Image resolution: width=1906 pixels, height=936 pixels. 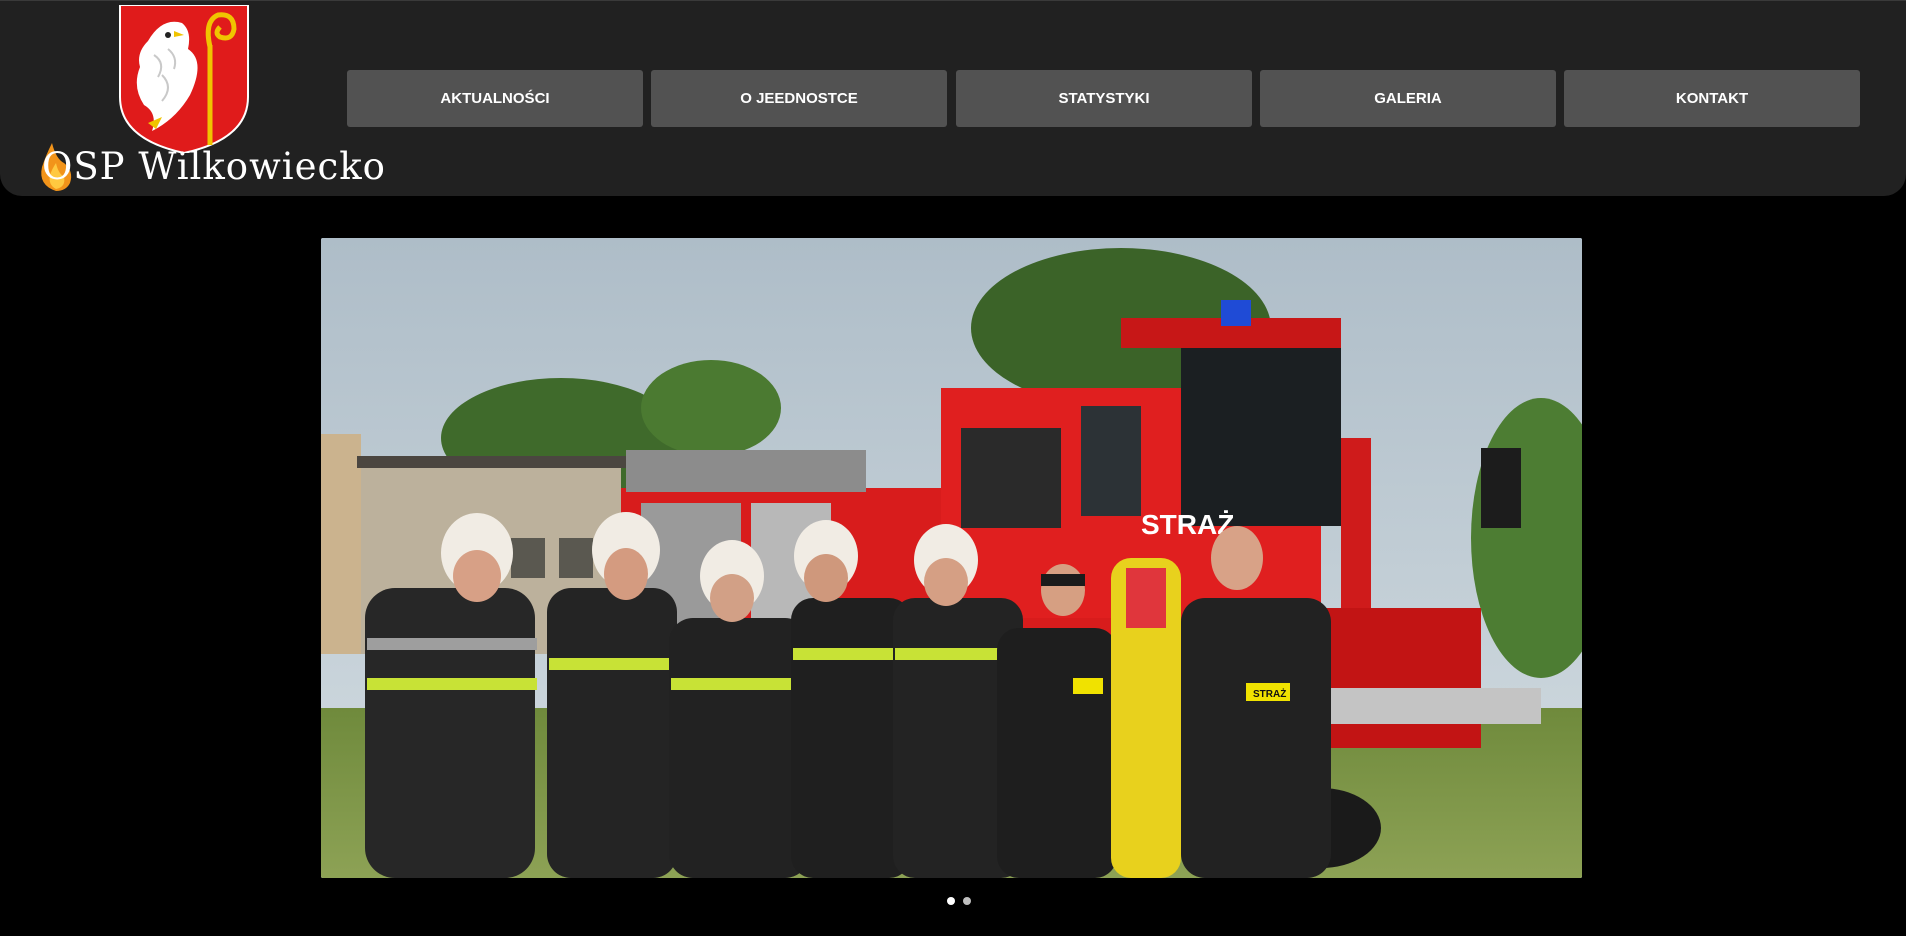 I want to click on nav-item-galeria: GALERIA, so click(x=1408, y=98).